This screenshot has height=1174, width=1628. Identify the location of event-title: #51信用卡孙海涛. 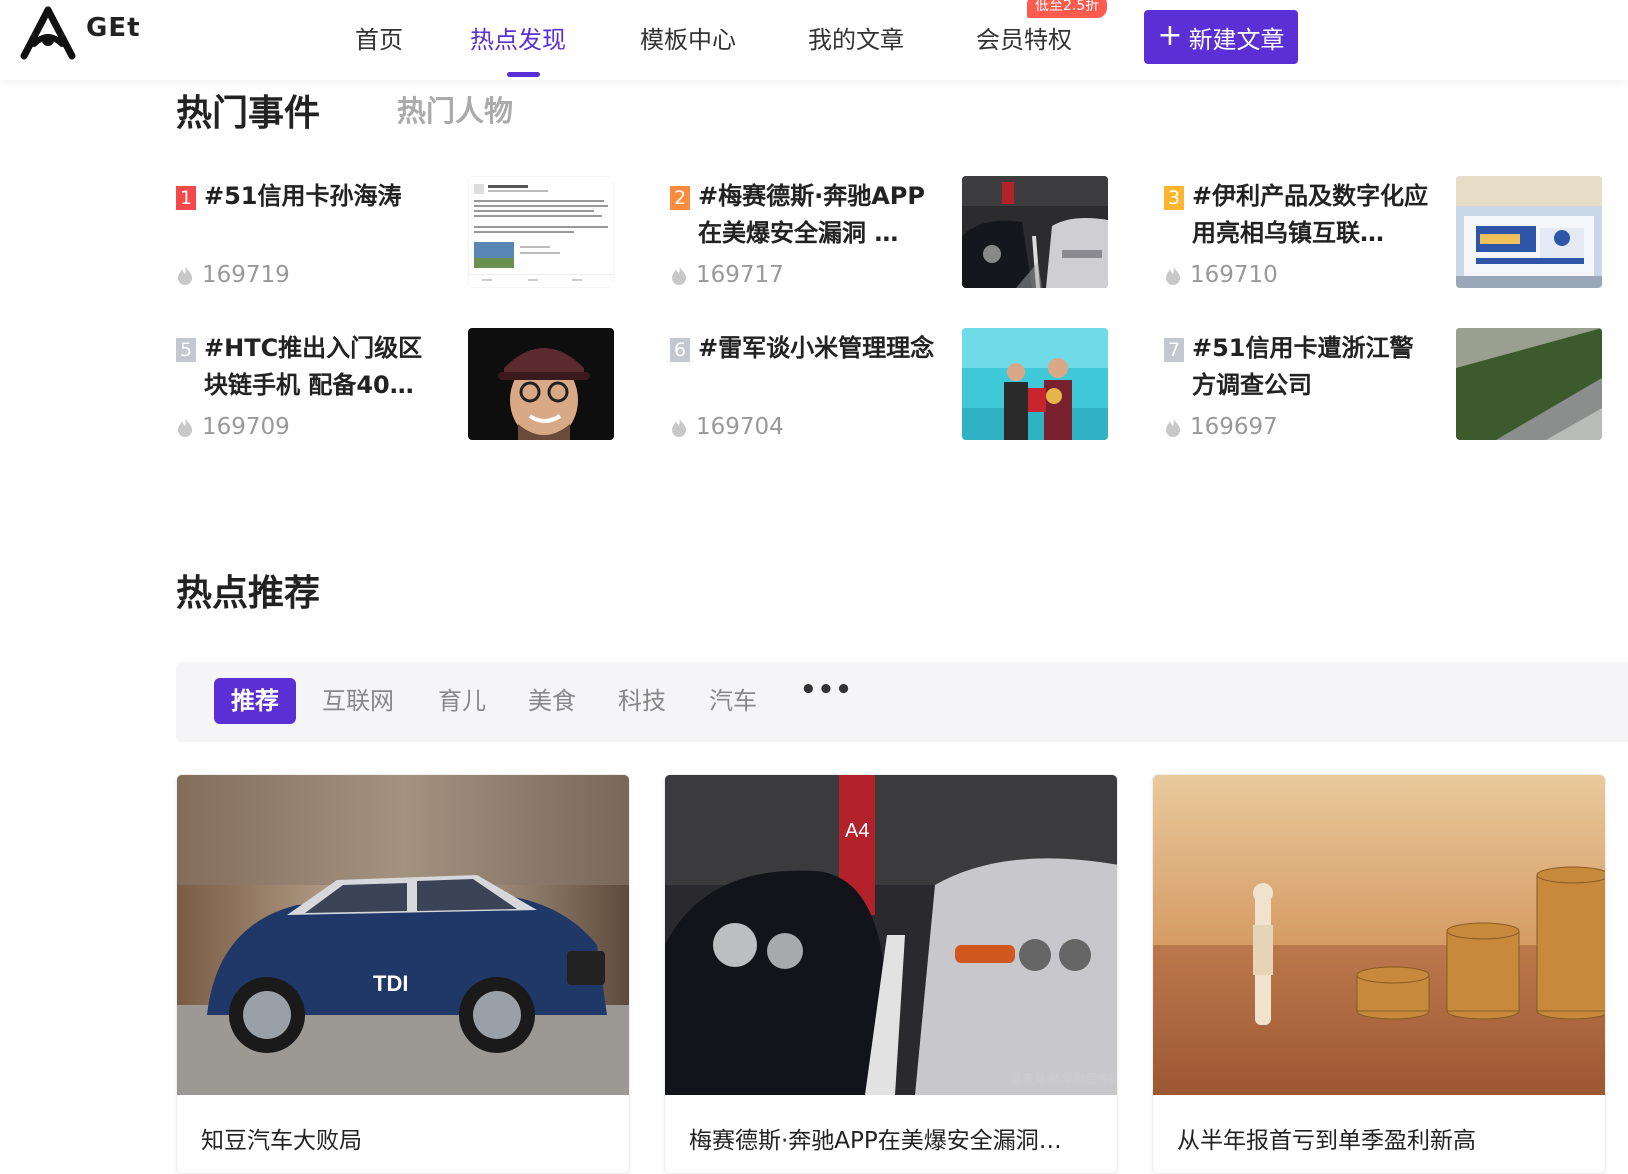
(324, 196).